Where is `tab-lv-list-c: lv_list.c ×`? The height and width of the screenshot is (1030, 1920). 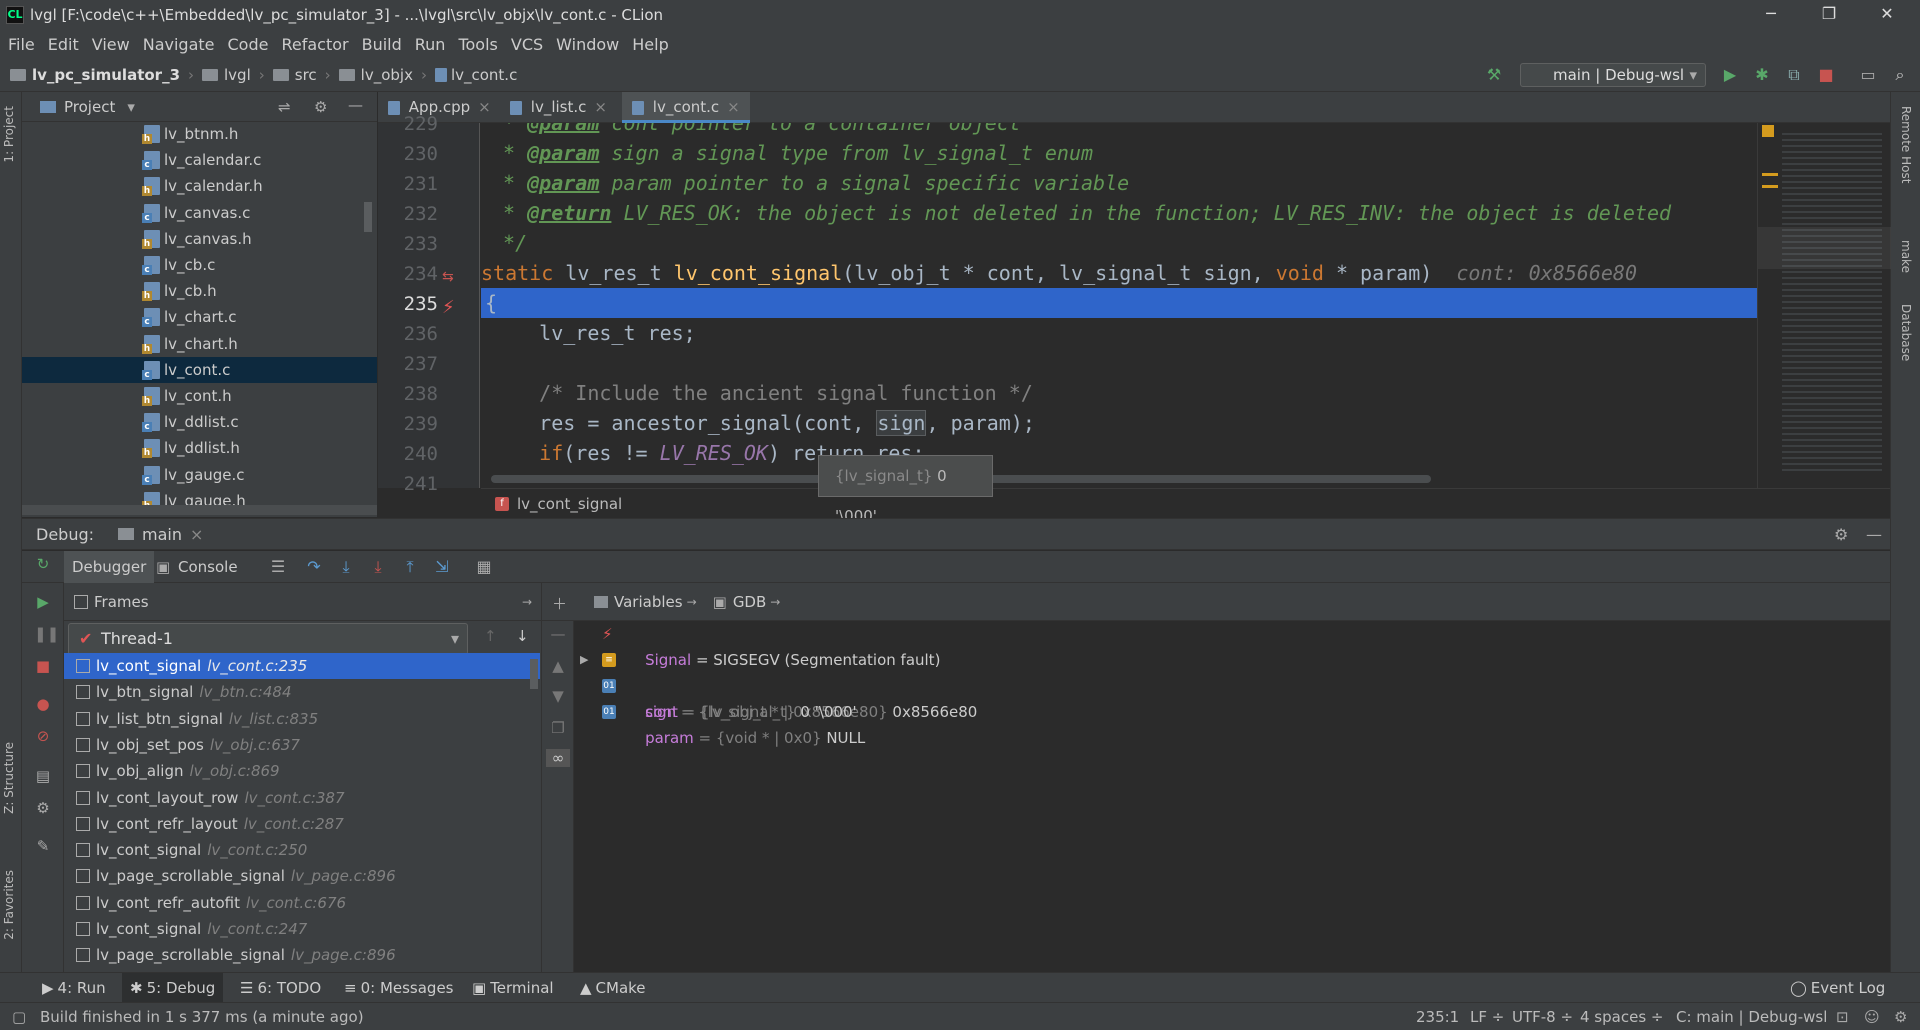 tab-lv-list-c: lv_list.c × is located at coordinates (559, 107).